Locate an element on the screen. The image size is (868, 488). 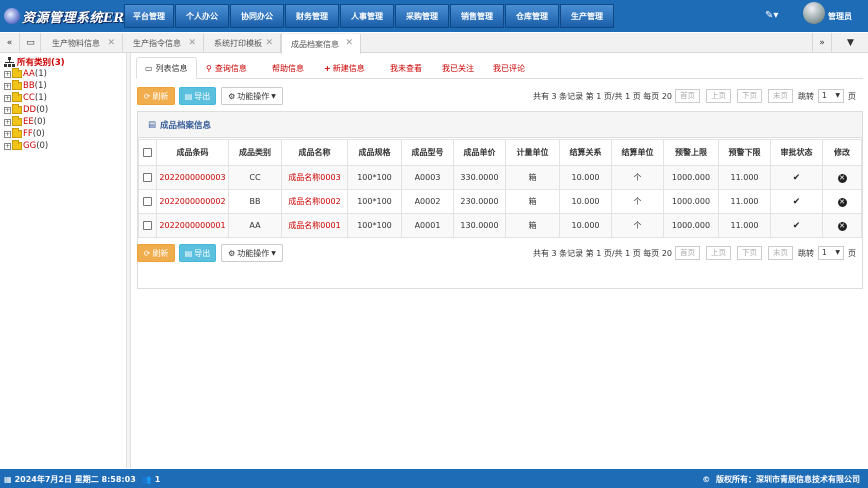
subtab-query: ⚲ 查询信息 is located at coordinates (226, 68).